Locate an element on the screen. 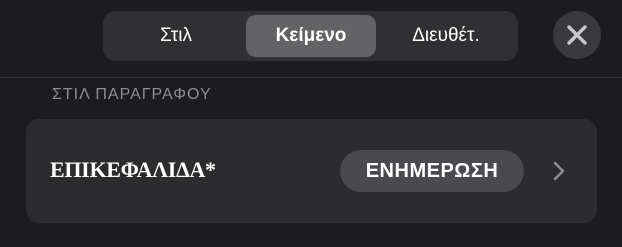  close-button is located at coordinates (577, 35).